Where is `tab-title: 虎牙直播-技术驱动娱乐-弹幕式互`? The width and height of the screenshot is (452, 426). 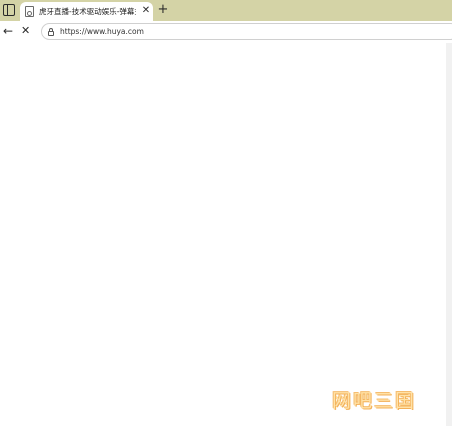
tab-title: 虎牙直播-技术驱动娱乐-弹幕式互 is located at coordinates (87, 11).